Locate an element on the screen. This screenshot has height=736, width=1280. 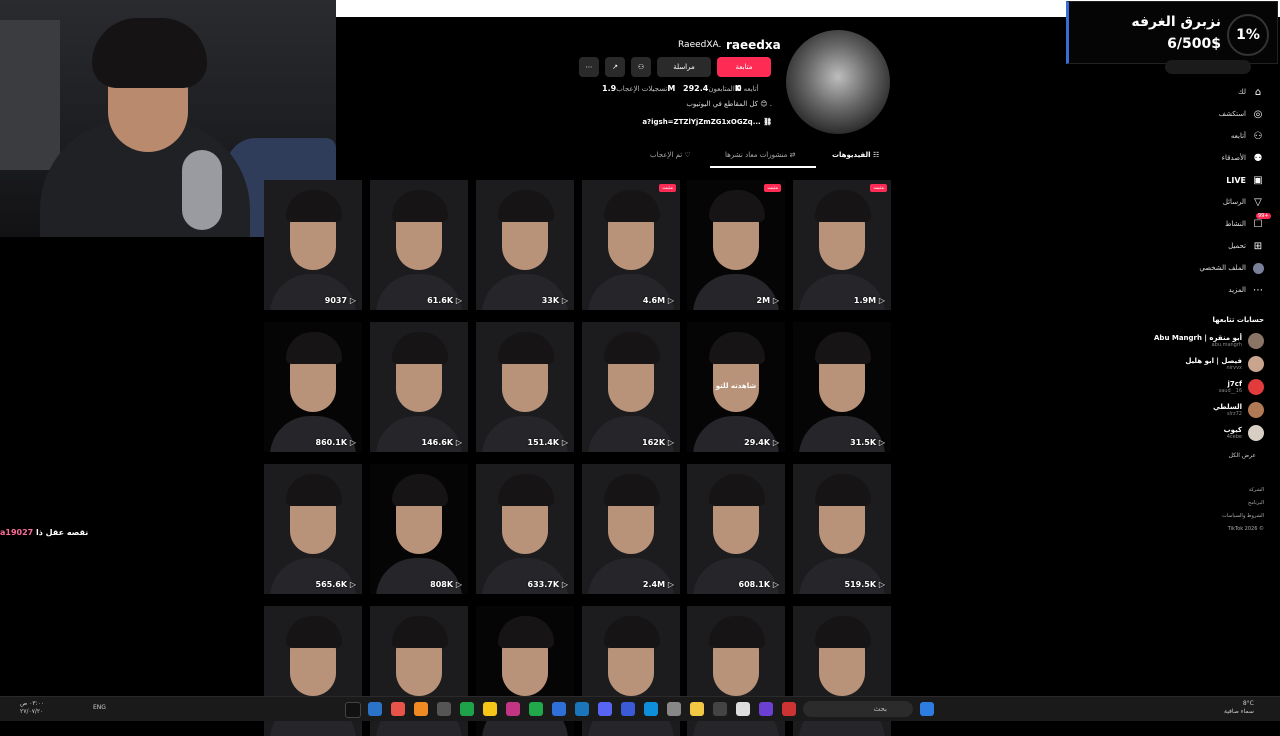
following-account: Abu Mangrh | أبو منقره abu.mangrh is located at coordinates (1209, 341).